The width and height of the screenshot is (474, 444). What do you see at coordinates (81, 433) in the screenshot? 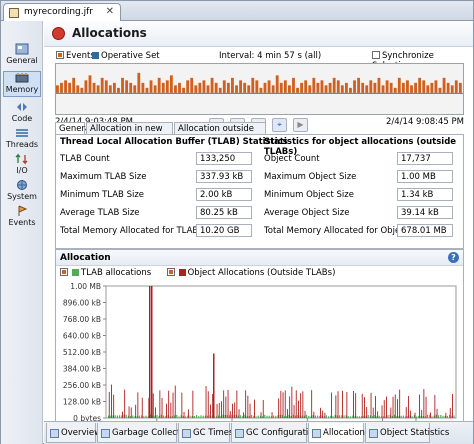
I see `tab-label: Overview` at bounding box center [81, 433].